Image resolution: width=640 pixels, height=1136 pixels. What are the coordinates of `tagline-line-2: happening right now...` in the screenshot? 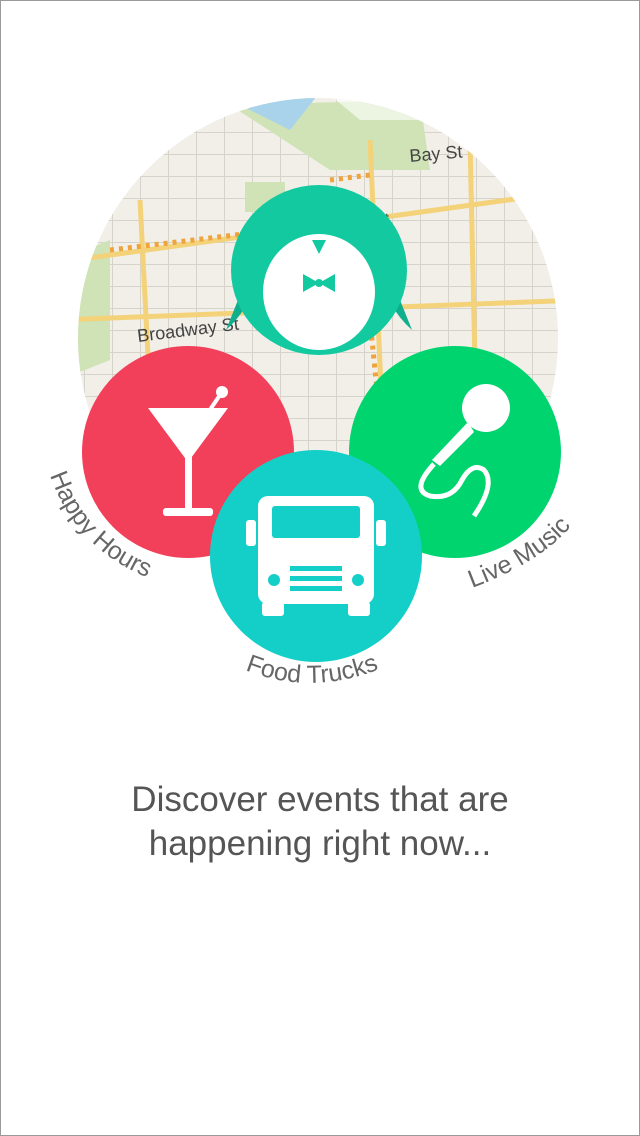 It's located at (320, 843).